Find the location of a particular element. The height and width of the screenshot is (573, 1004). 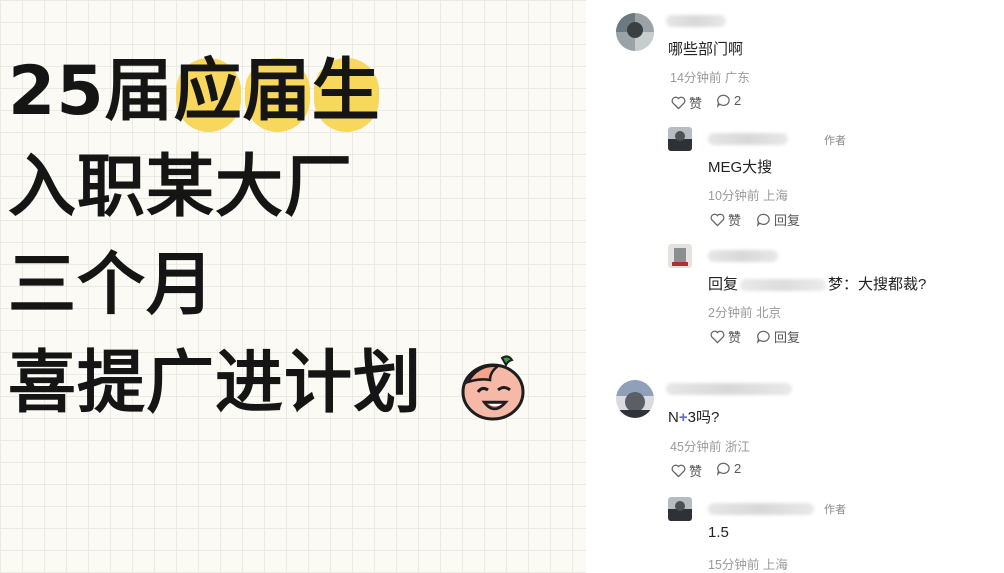

poster-highlight-3: 生 is located at coordinates (346, 92).